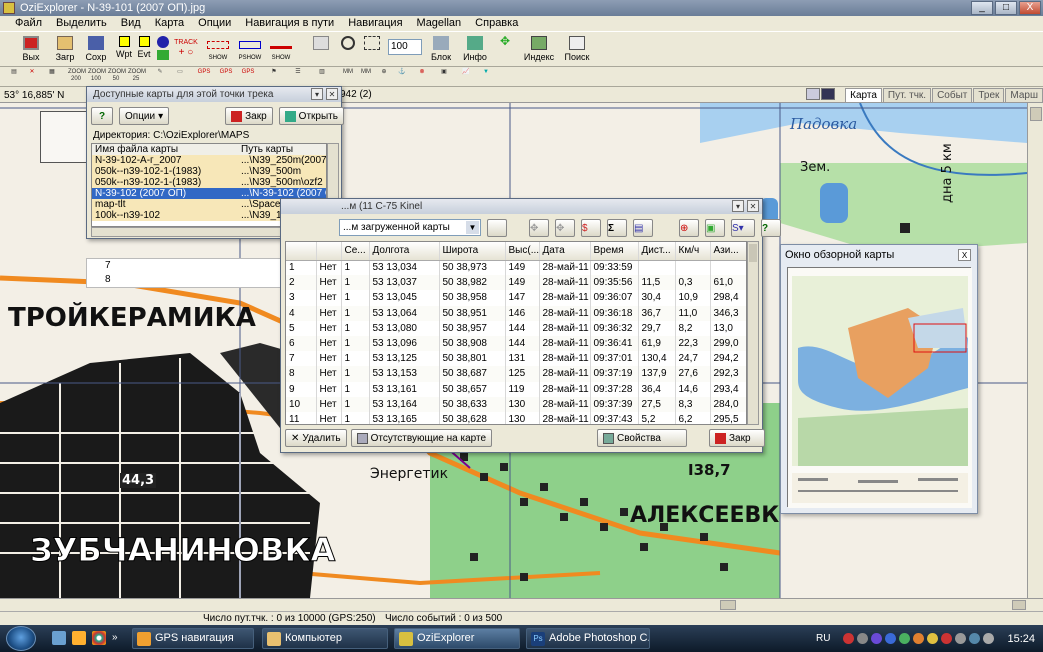 The height and width of the screenshot is (652, 1043). What do you see at coordinates (226, 76) in the screenshot?
I see `gps-button-2: GPS` at bounding box center [226, 76].